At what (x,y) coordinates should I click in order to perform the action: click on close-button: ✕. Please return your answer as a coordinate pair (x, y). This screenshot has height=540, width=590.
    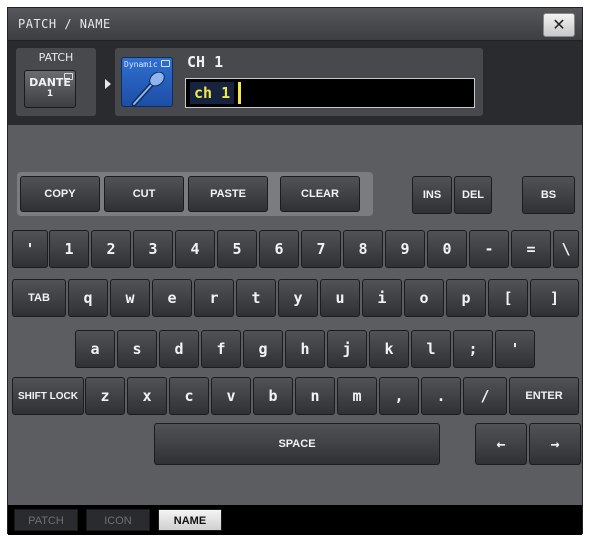
    Looking at the image, I should click on (559, 25).